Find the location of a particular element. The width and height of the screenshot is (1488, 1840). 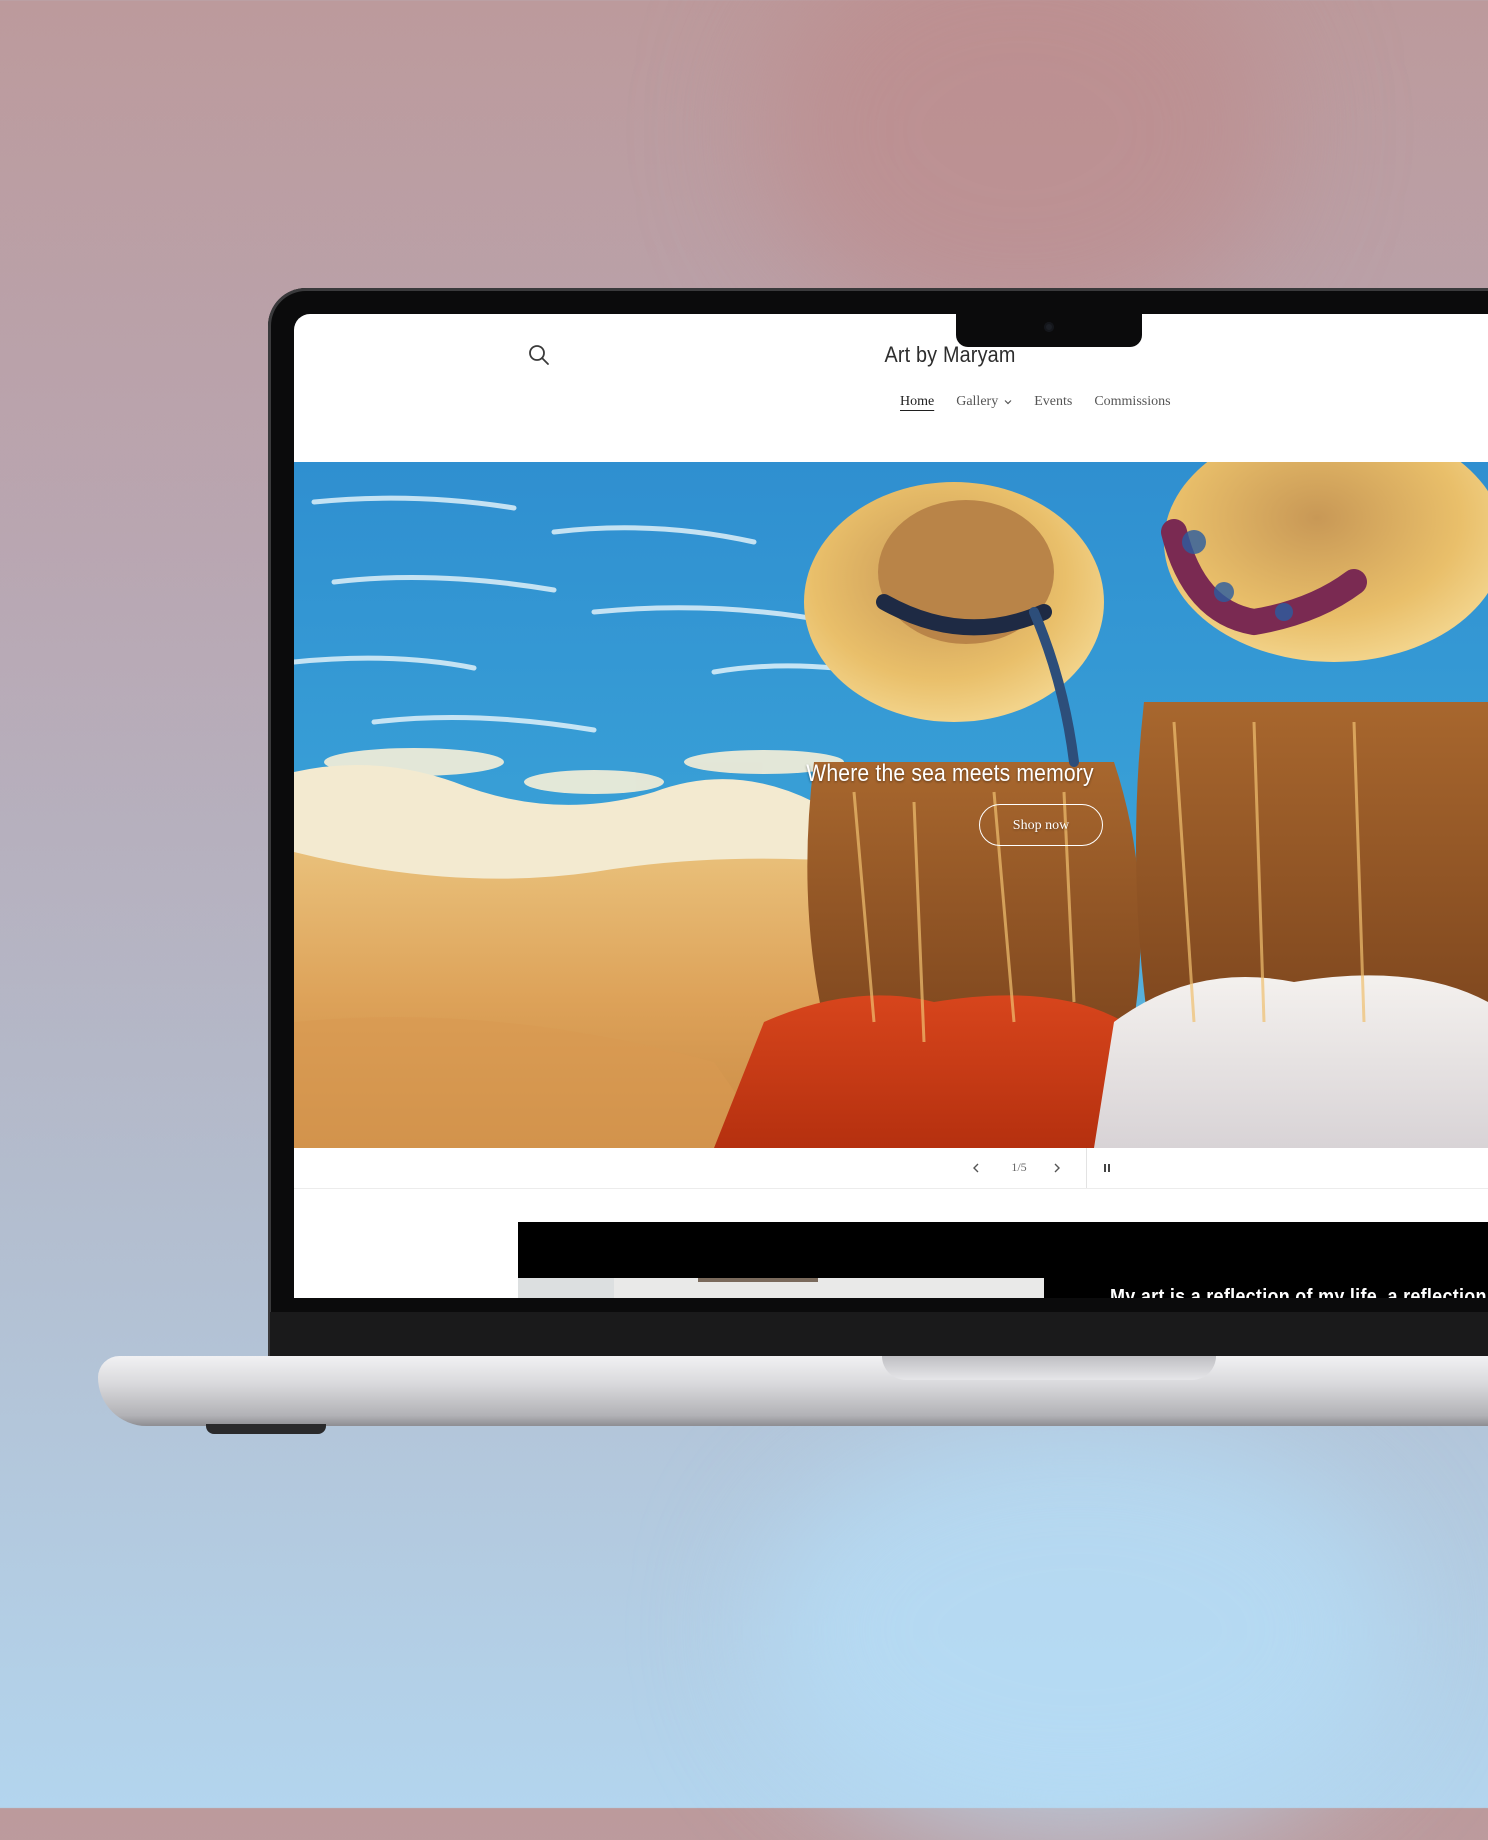

nav-item-commissions: Commissions is located at coordinates (1132, 402).